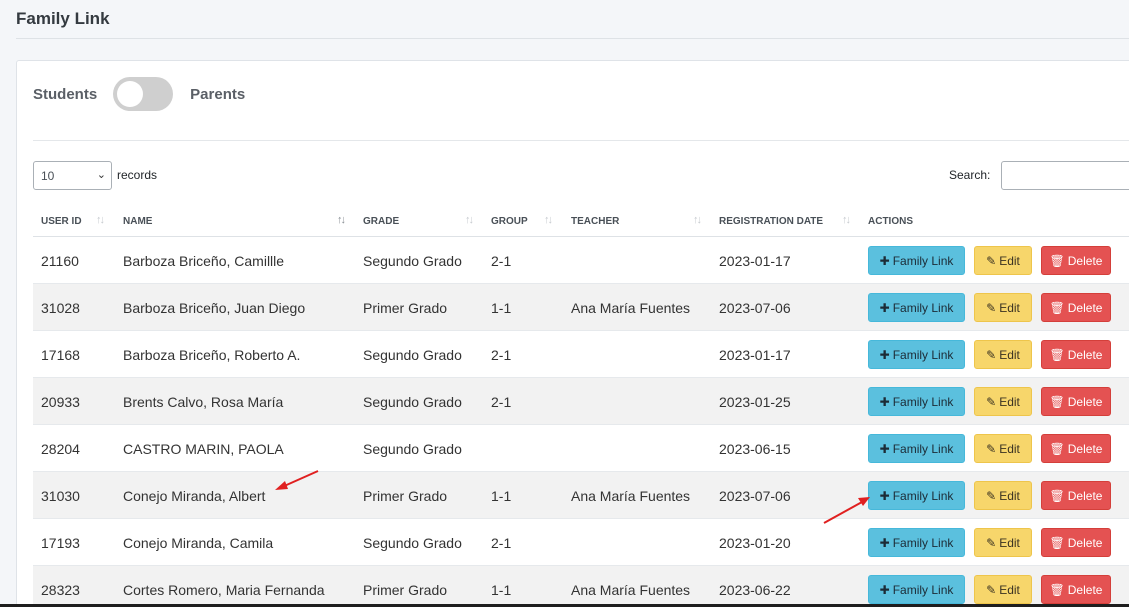 The image size is (1129, 607). What do you see at coordinates (60, 402) in the screenshot?
I see `cell-id: 20933` at bounding box center [60, 402].